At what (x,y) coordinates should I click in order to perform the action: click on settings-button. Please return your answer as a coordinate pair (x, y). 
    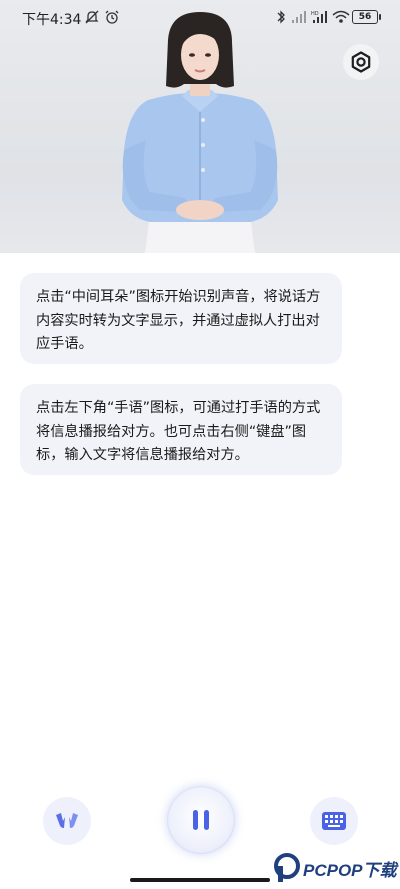
    Looking at the image, I should click on (361, 62).